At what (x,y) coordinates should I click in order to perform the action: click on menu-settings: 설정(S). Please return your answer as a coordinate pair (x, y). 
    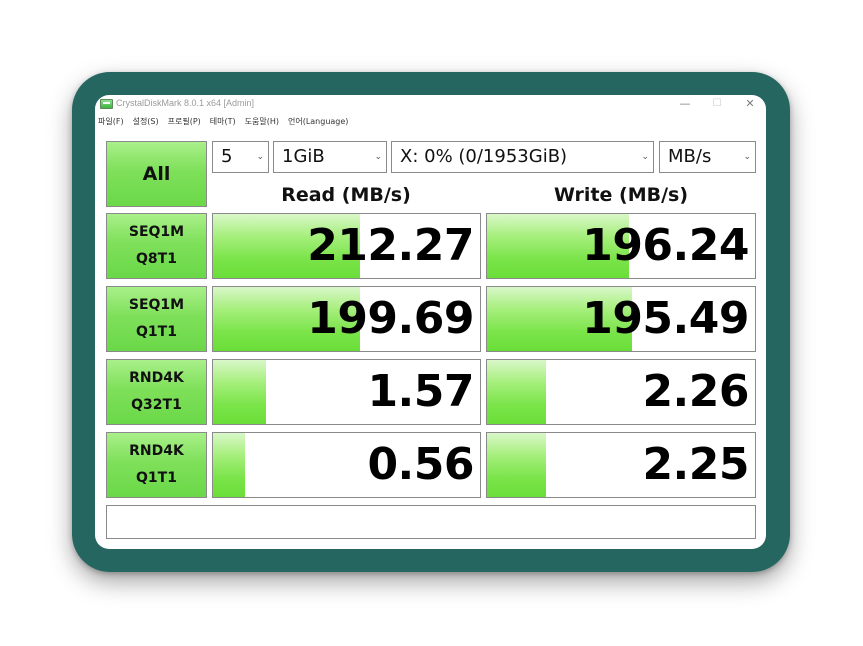
    Looking at the image, I should click on (146, 122).